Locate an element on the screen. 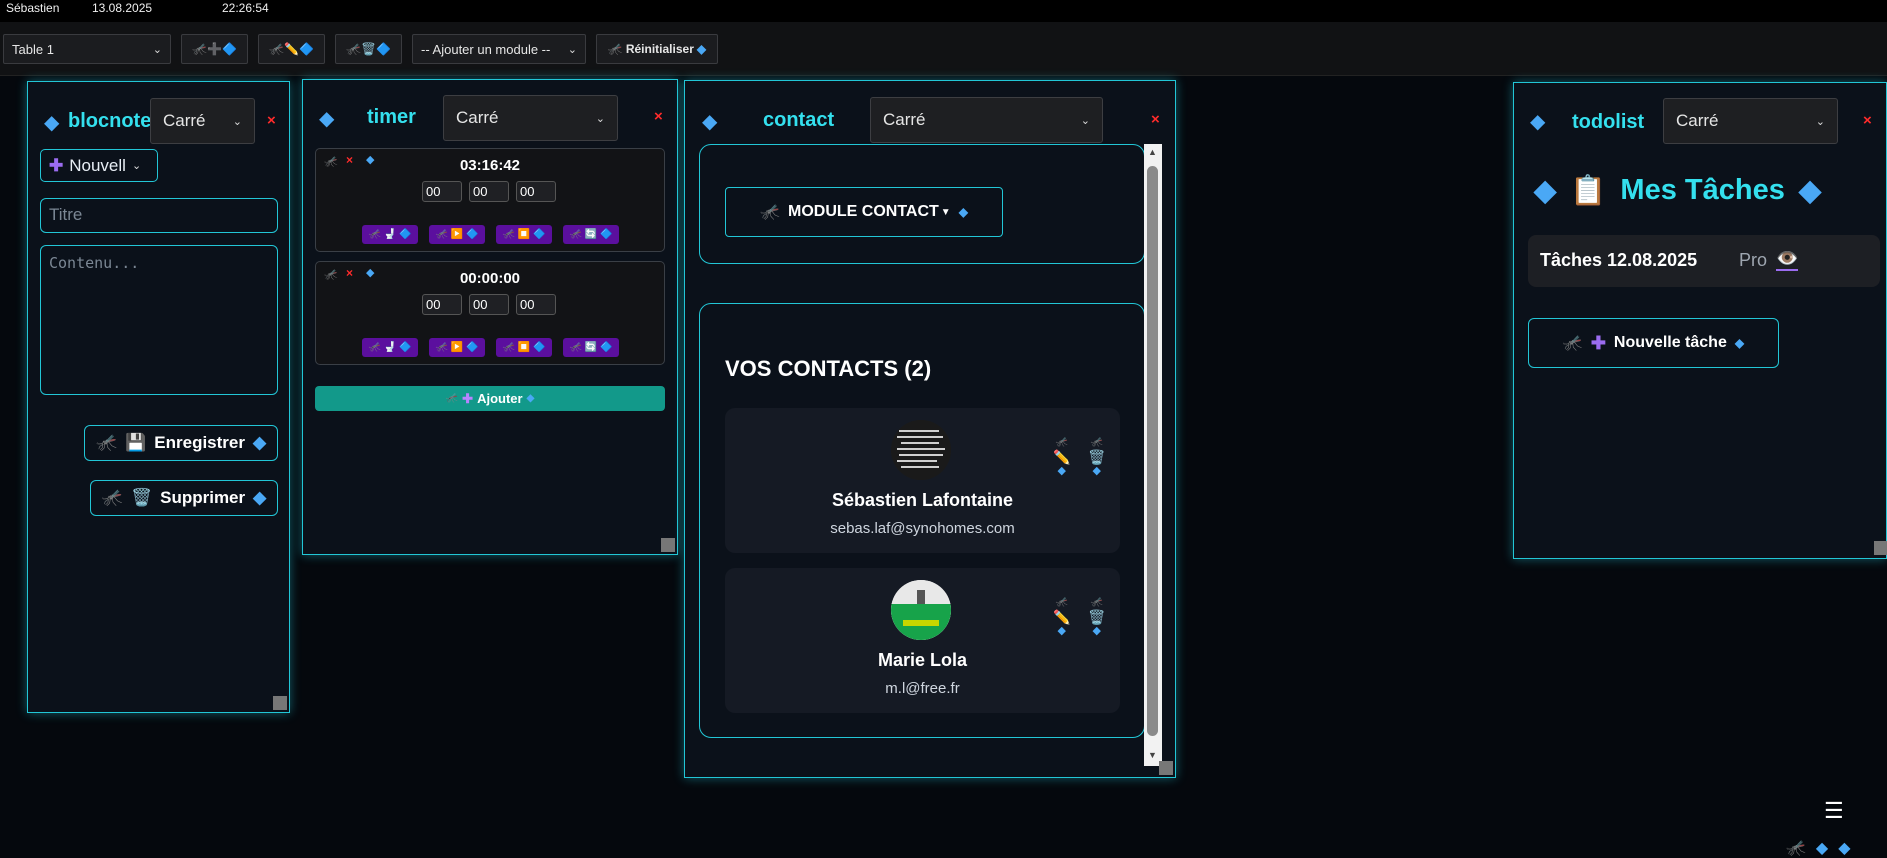 This screenshot has height=858, width=1887. note-title-input: Titre is located at coordinates (159, 215).